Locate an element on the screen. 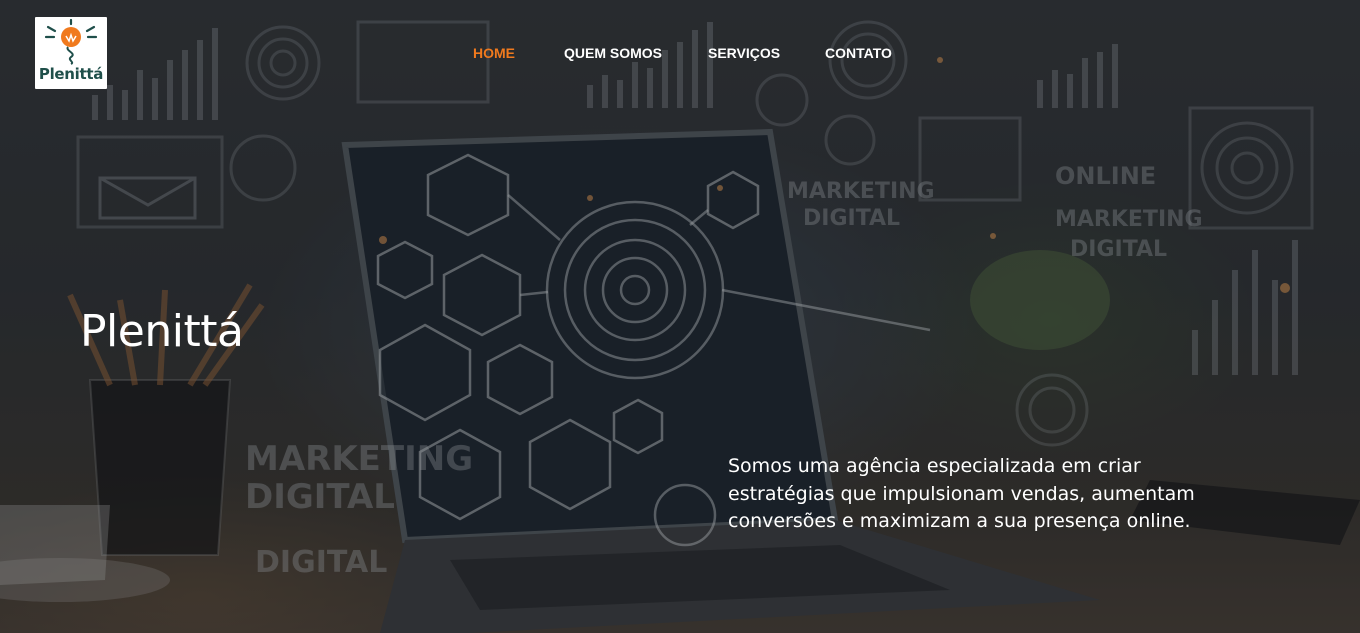  nav-item-contato: CONTATO is located at coordinates (858, 53).